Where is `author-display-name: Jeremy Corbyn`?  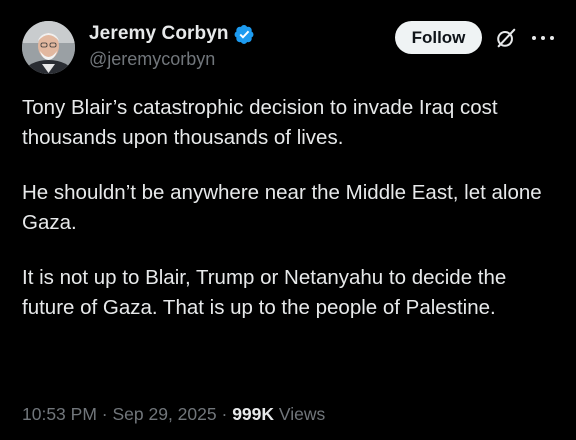
author-display-name: Jeremy Corbyn is located at coordinates (159, 34).